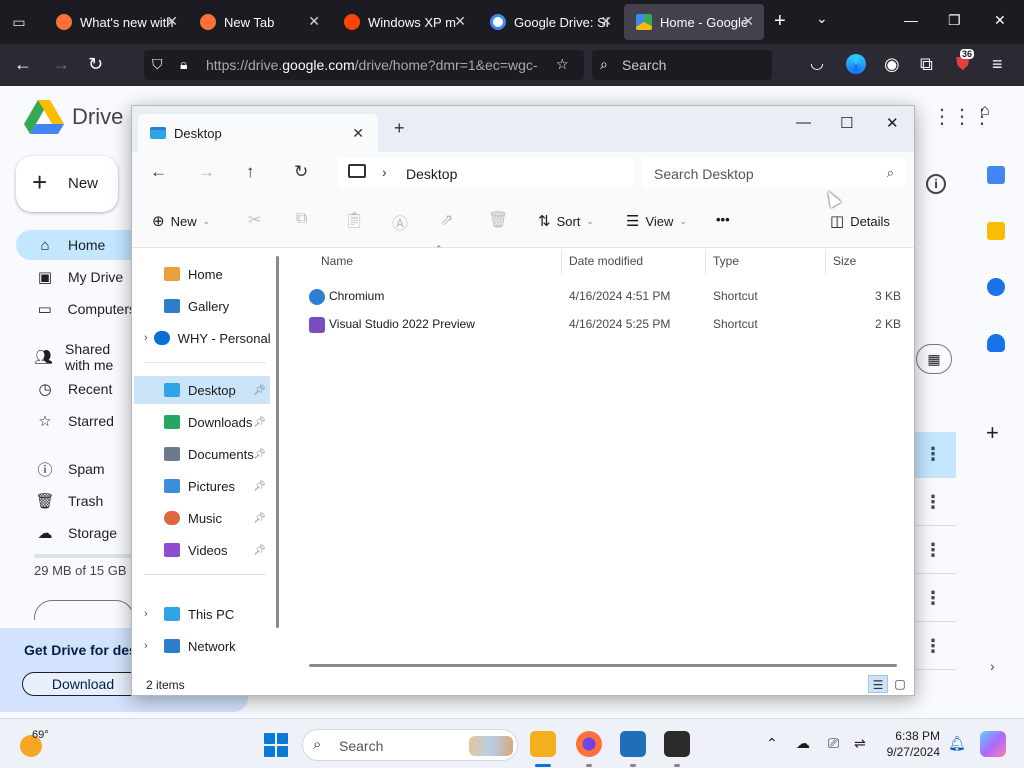 The height and width of the screenshot is (768, 1024). I want to click on taskbar-search-box: ⌕ Search, so click(410, 745).